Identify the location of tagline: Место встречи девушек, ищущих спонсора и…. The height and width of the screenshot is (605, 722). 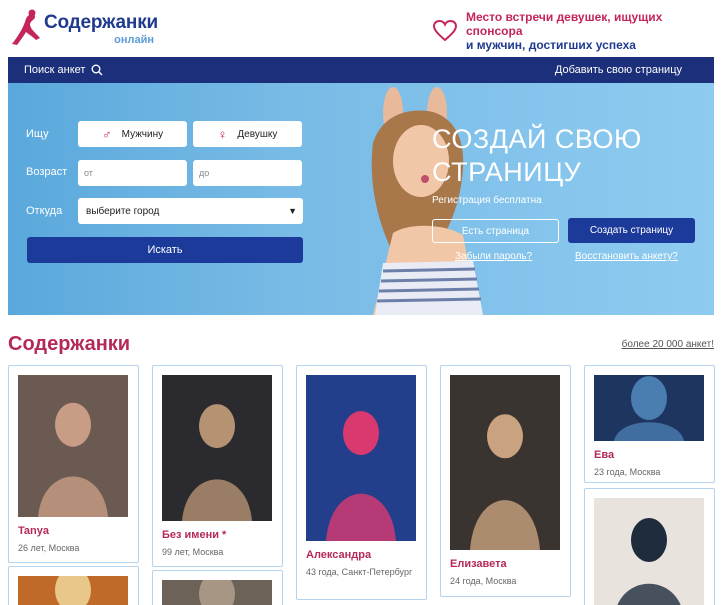
(577, 31).